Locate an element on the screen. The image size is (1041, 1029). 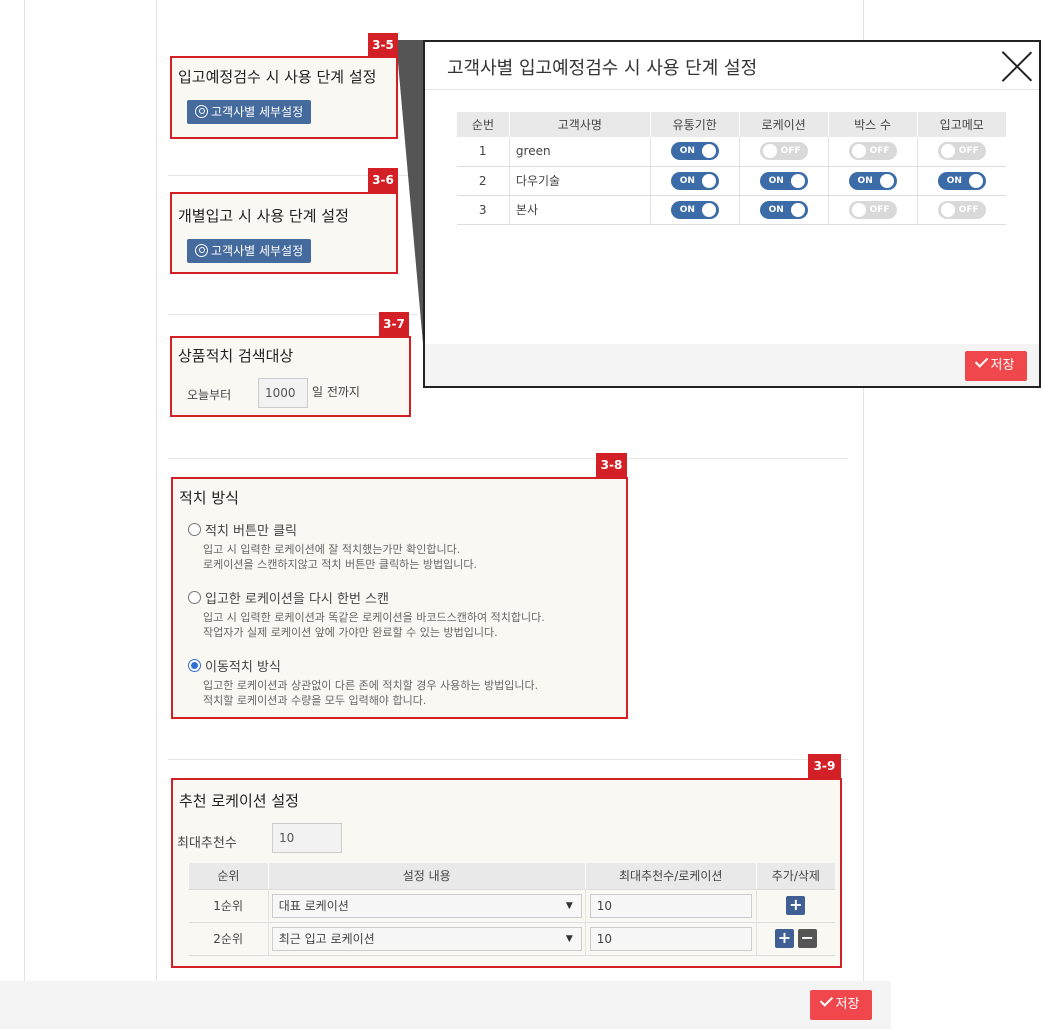
putaway-option-desc: 작업자가 실제 로케이션 앞에 가야만 완료할 수 있는 방법입니다. is located at coordinates (350, 632).